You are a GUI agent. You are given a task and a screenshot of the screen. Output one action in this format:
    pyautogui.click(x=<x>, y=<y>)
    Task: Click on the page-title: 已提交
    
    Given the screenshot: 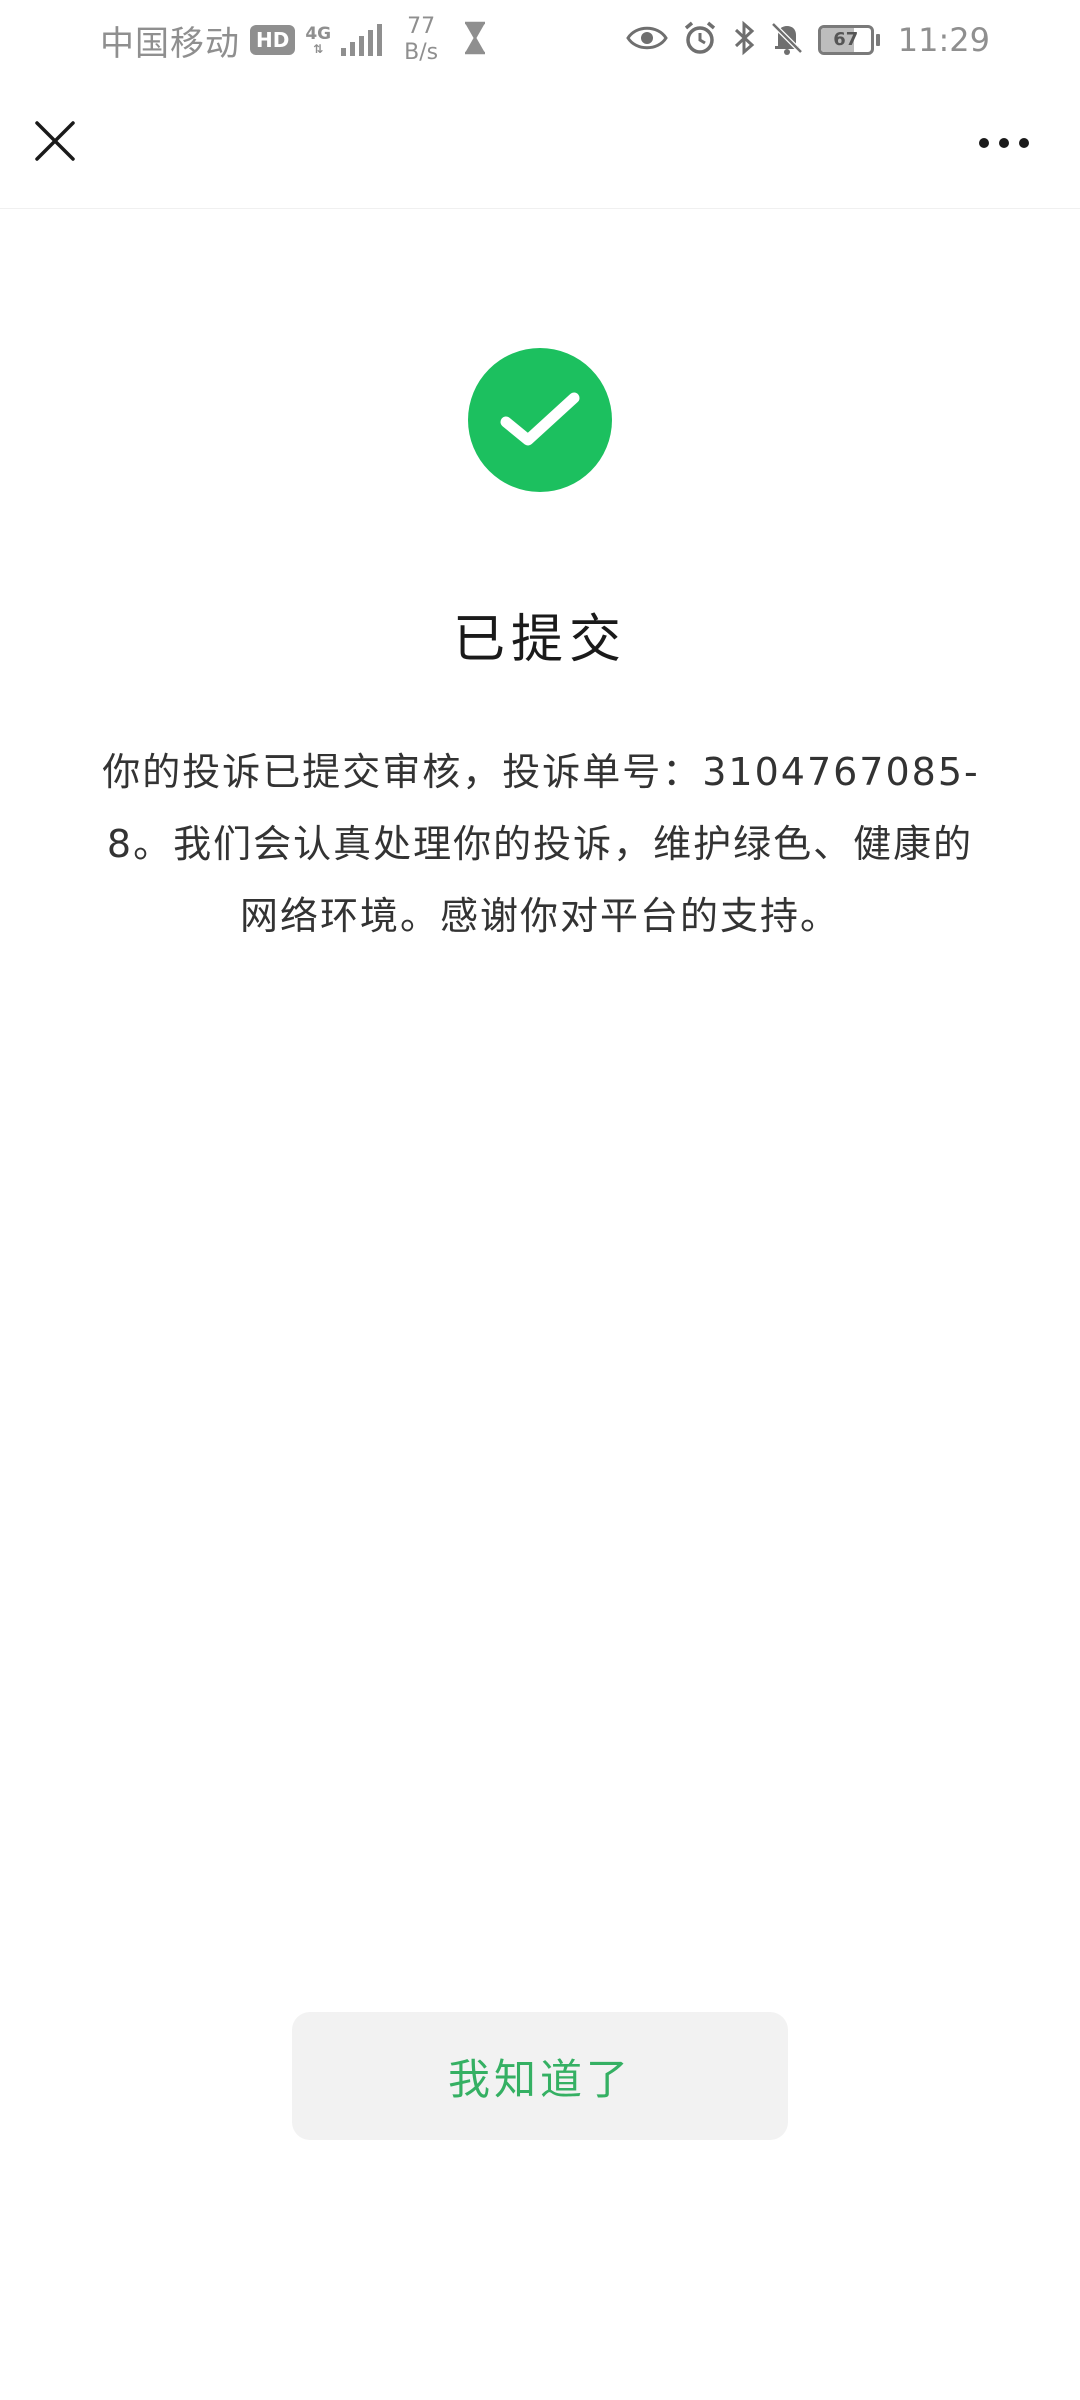 What is the action you would take?
    pyautogui.click(x=539, y=640)
    